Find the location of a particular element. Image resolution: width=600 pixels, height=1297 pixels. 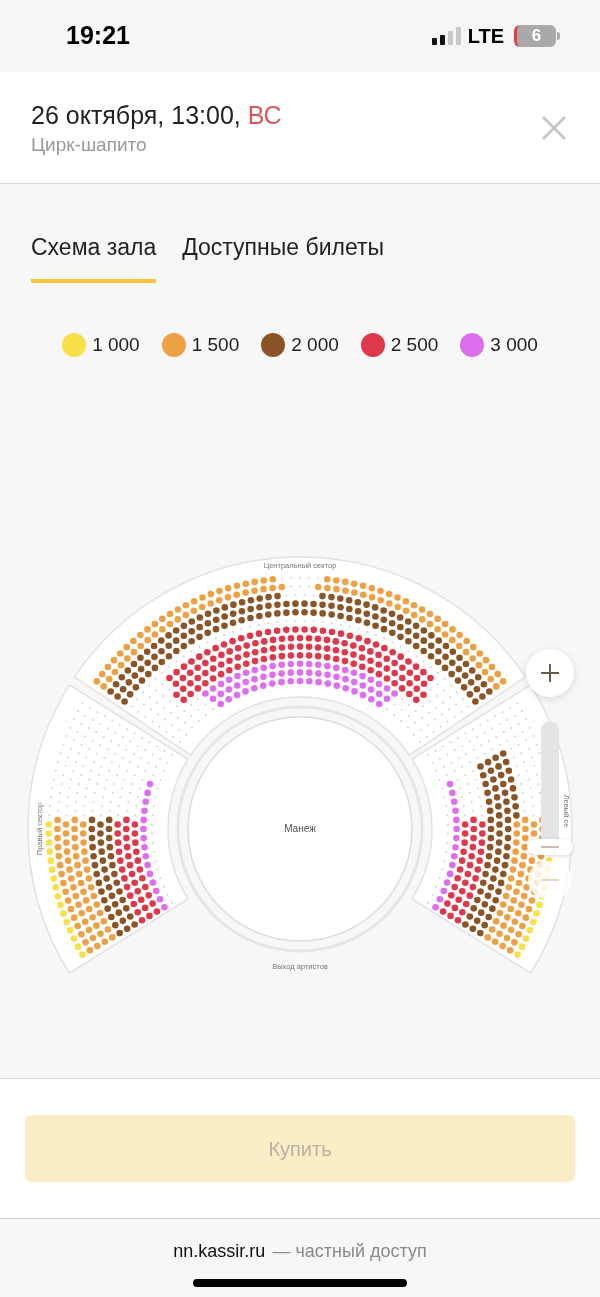

status-time: 19:21 is located at coordinates (98, 36).